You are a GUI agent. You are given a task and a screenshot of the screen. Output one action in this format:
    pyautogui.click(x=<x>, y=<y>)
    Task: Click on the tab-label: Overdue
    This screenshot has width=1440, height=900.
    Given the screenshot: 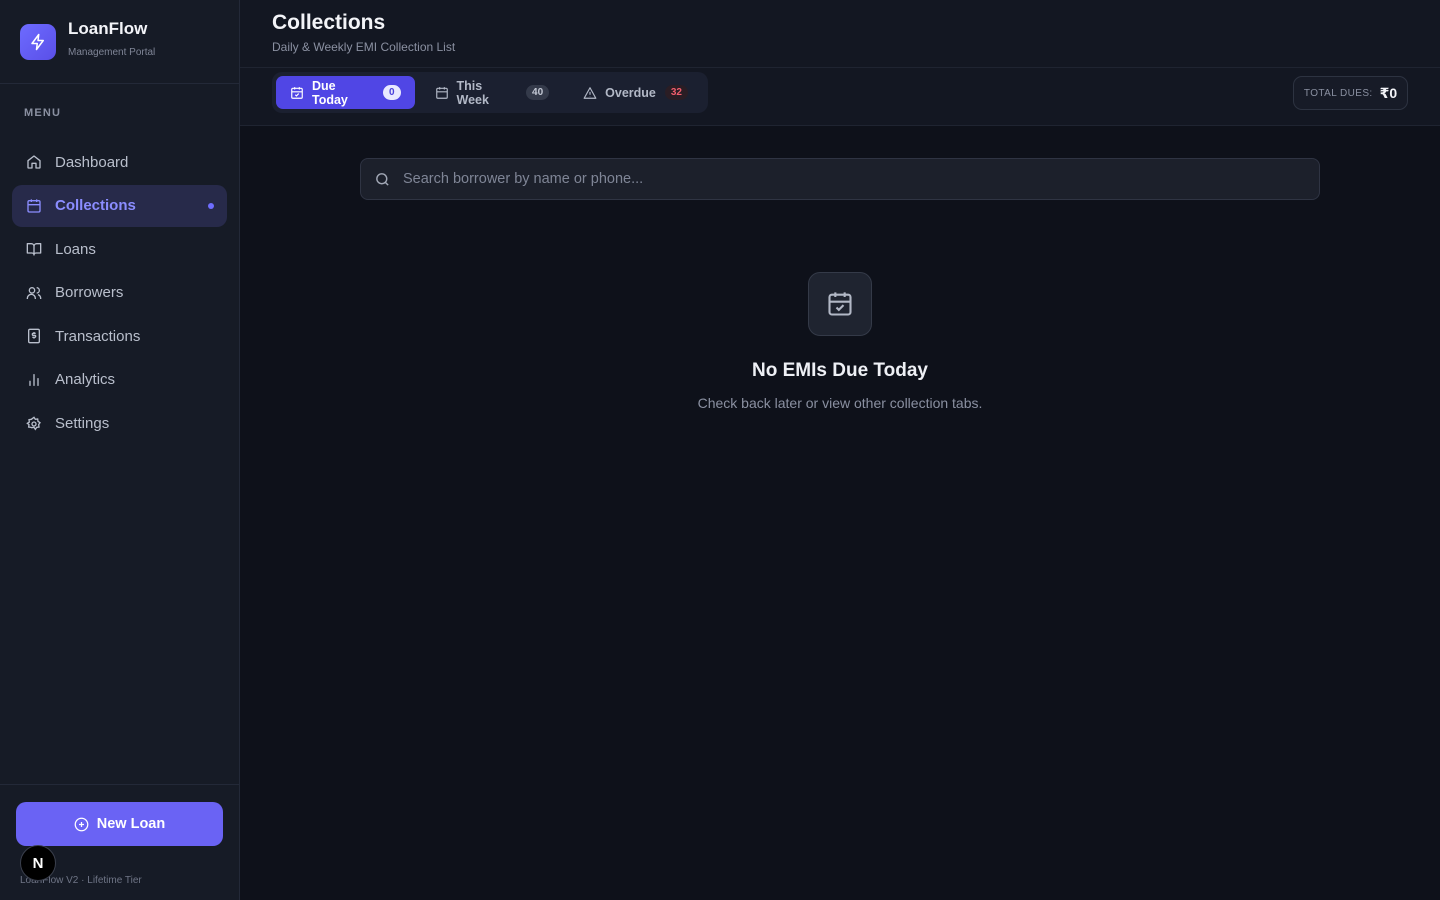 What is the action you would take?
    pyautogui.click(x=630, y=92)
    